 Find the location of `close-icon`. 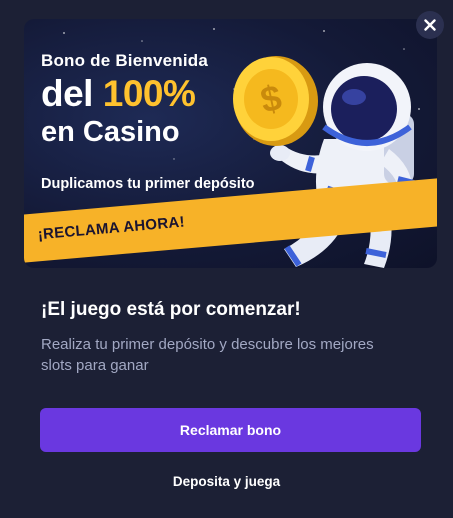

close-icon is located at coordinates (430, 25).